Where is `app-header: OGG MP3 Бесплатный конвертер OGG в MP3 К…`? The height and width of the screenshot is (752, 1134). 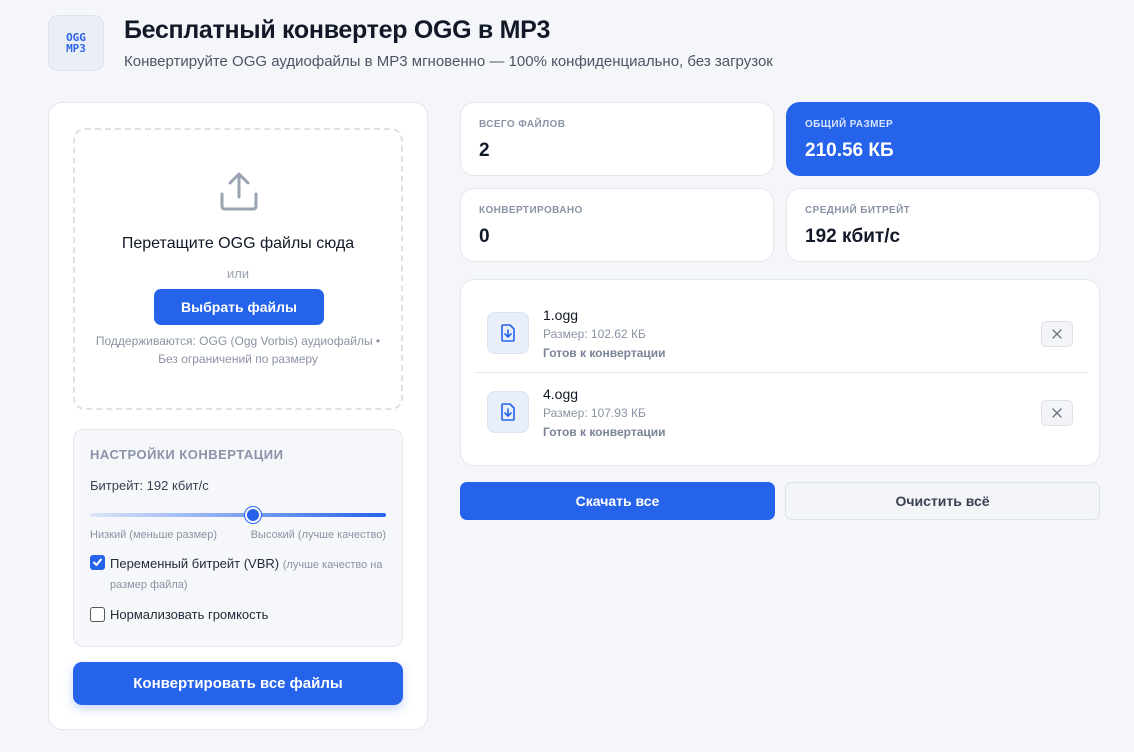
app-header: OGG MP3 Бесплатный конвертер OGG в MP3 К… is located at coordinates (410, 43).